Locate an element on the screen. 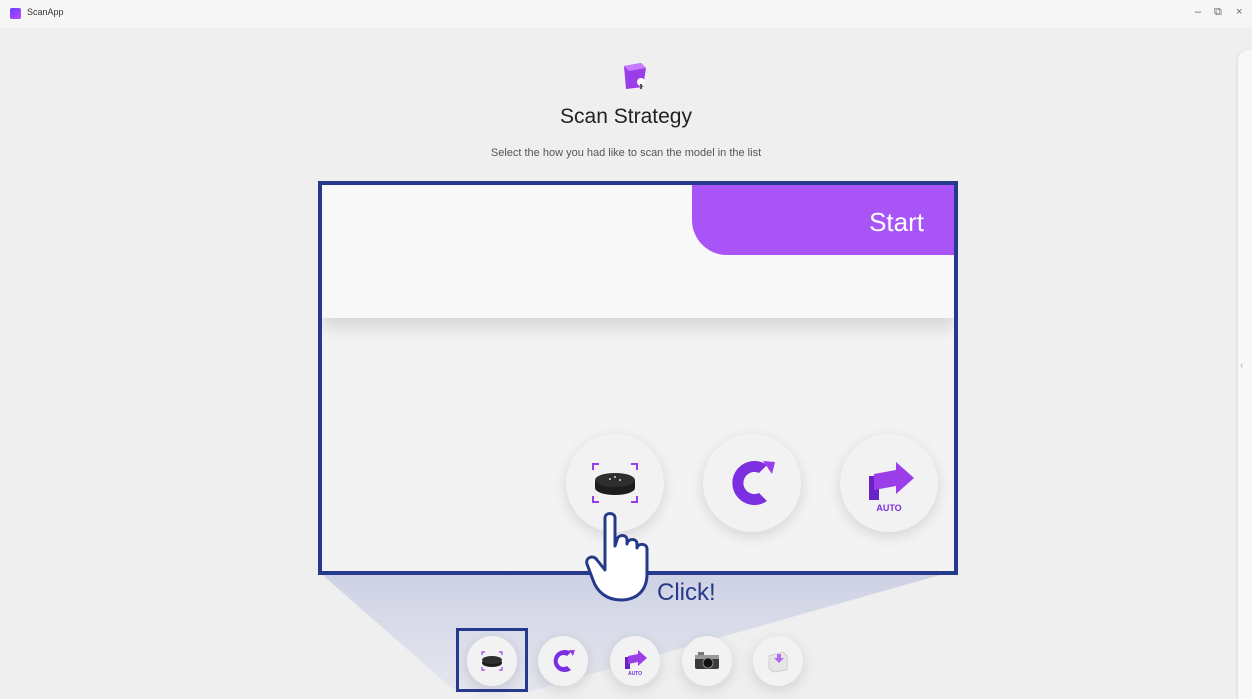  auto-option: AUTO is located at coordinates (889, 483).